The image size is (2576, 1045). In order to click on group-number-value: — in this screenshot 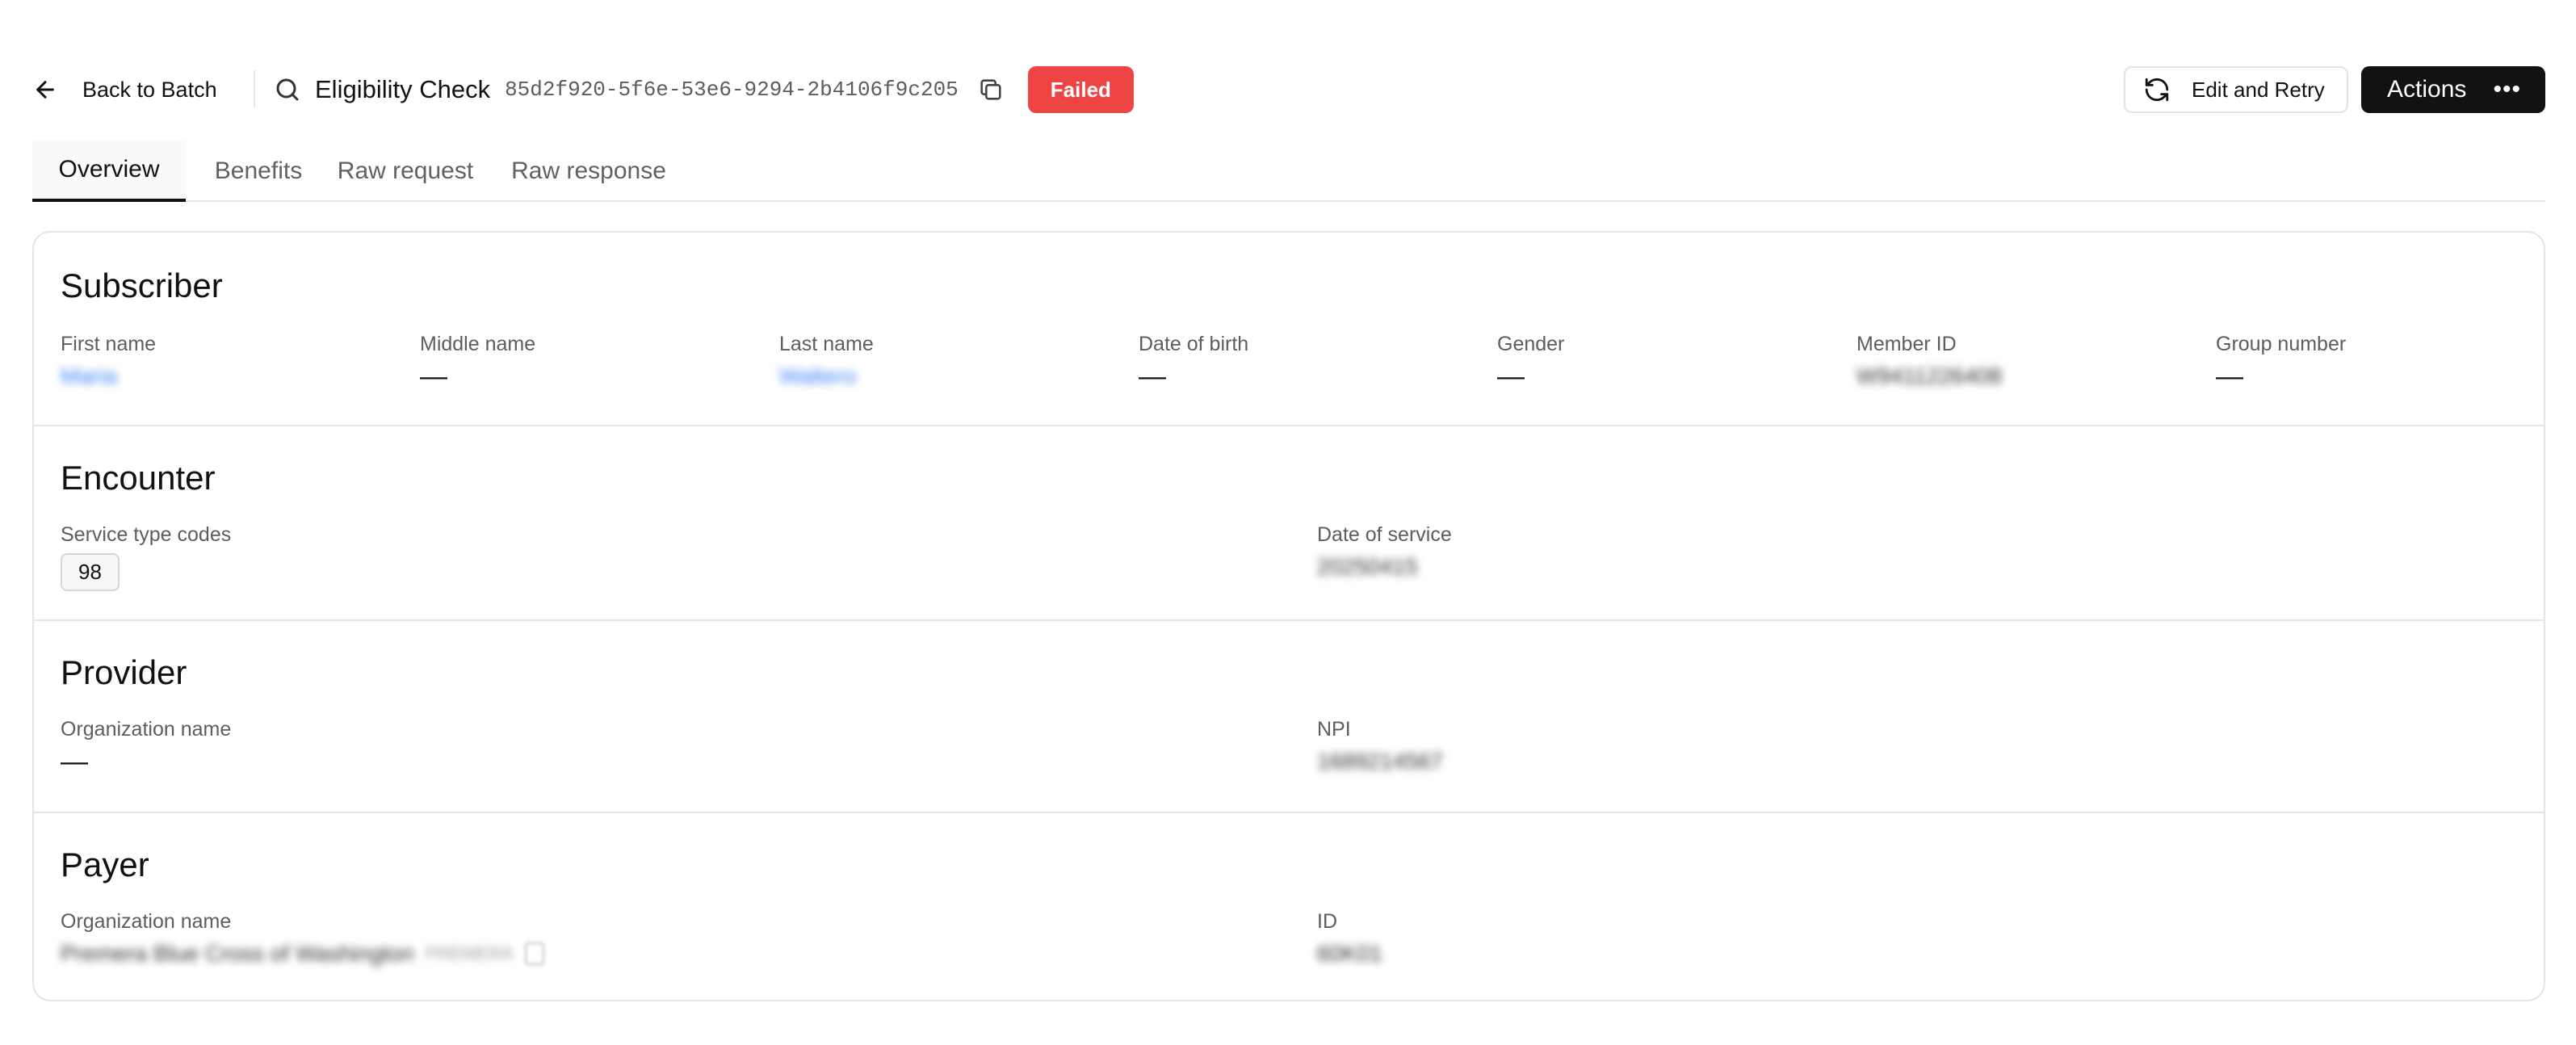, I will do `click(2229, 376)`.